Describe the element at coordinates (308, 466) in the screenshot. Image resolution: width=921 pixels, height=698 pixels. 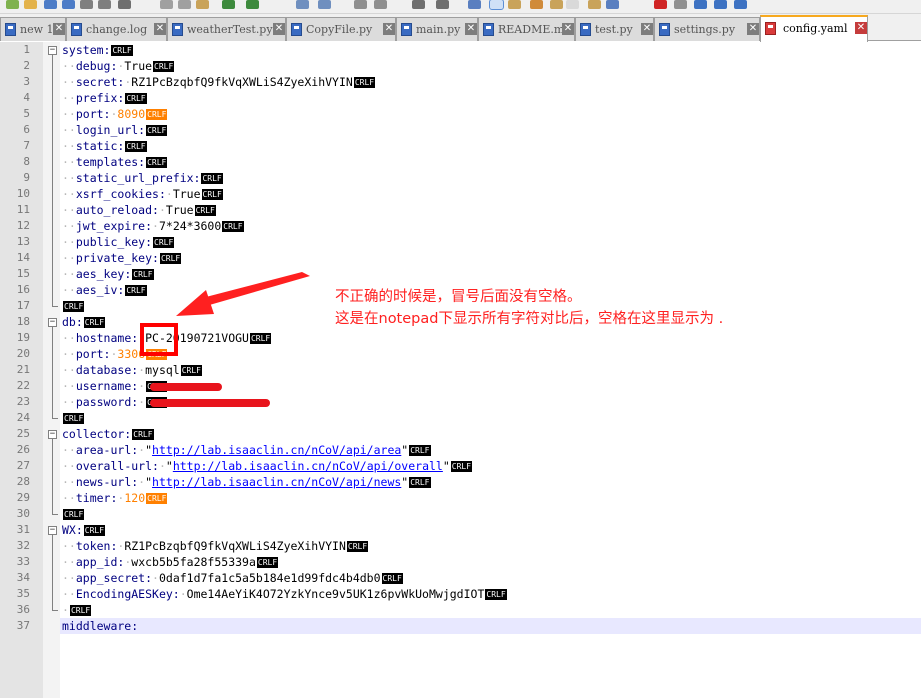
I see `yaml-url-value: http://lab.isaaclin.cn/nCoV/api/overall` at that location.